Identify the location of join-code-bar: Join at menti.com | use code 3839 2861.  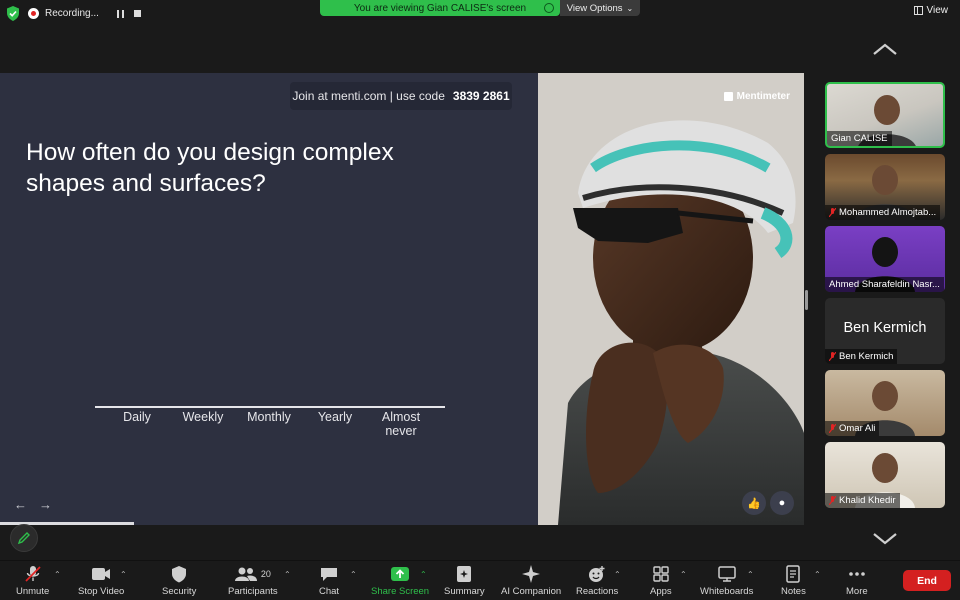
(401, 96).